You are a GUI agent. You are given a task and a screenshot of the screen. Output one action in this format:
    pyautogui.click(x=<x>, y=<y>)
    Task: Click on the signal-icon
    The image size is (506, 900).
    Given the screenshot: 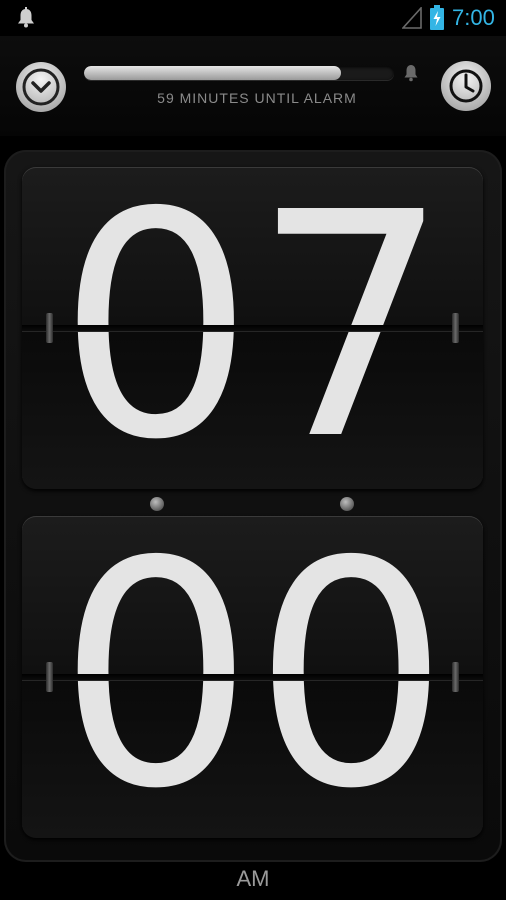 What is the action you would take?
    pyautogui.click(x=412, y=18)
    